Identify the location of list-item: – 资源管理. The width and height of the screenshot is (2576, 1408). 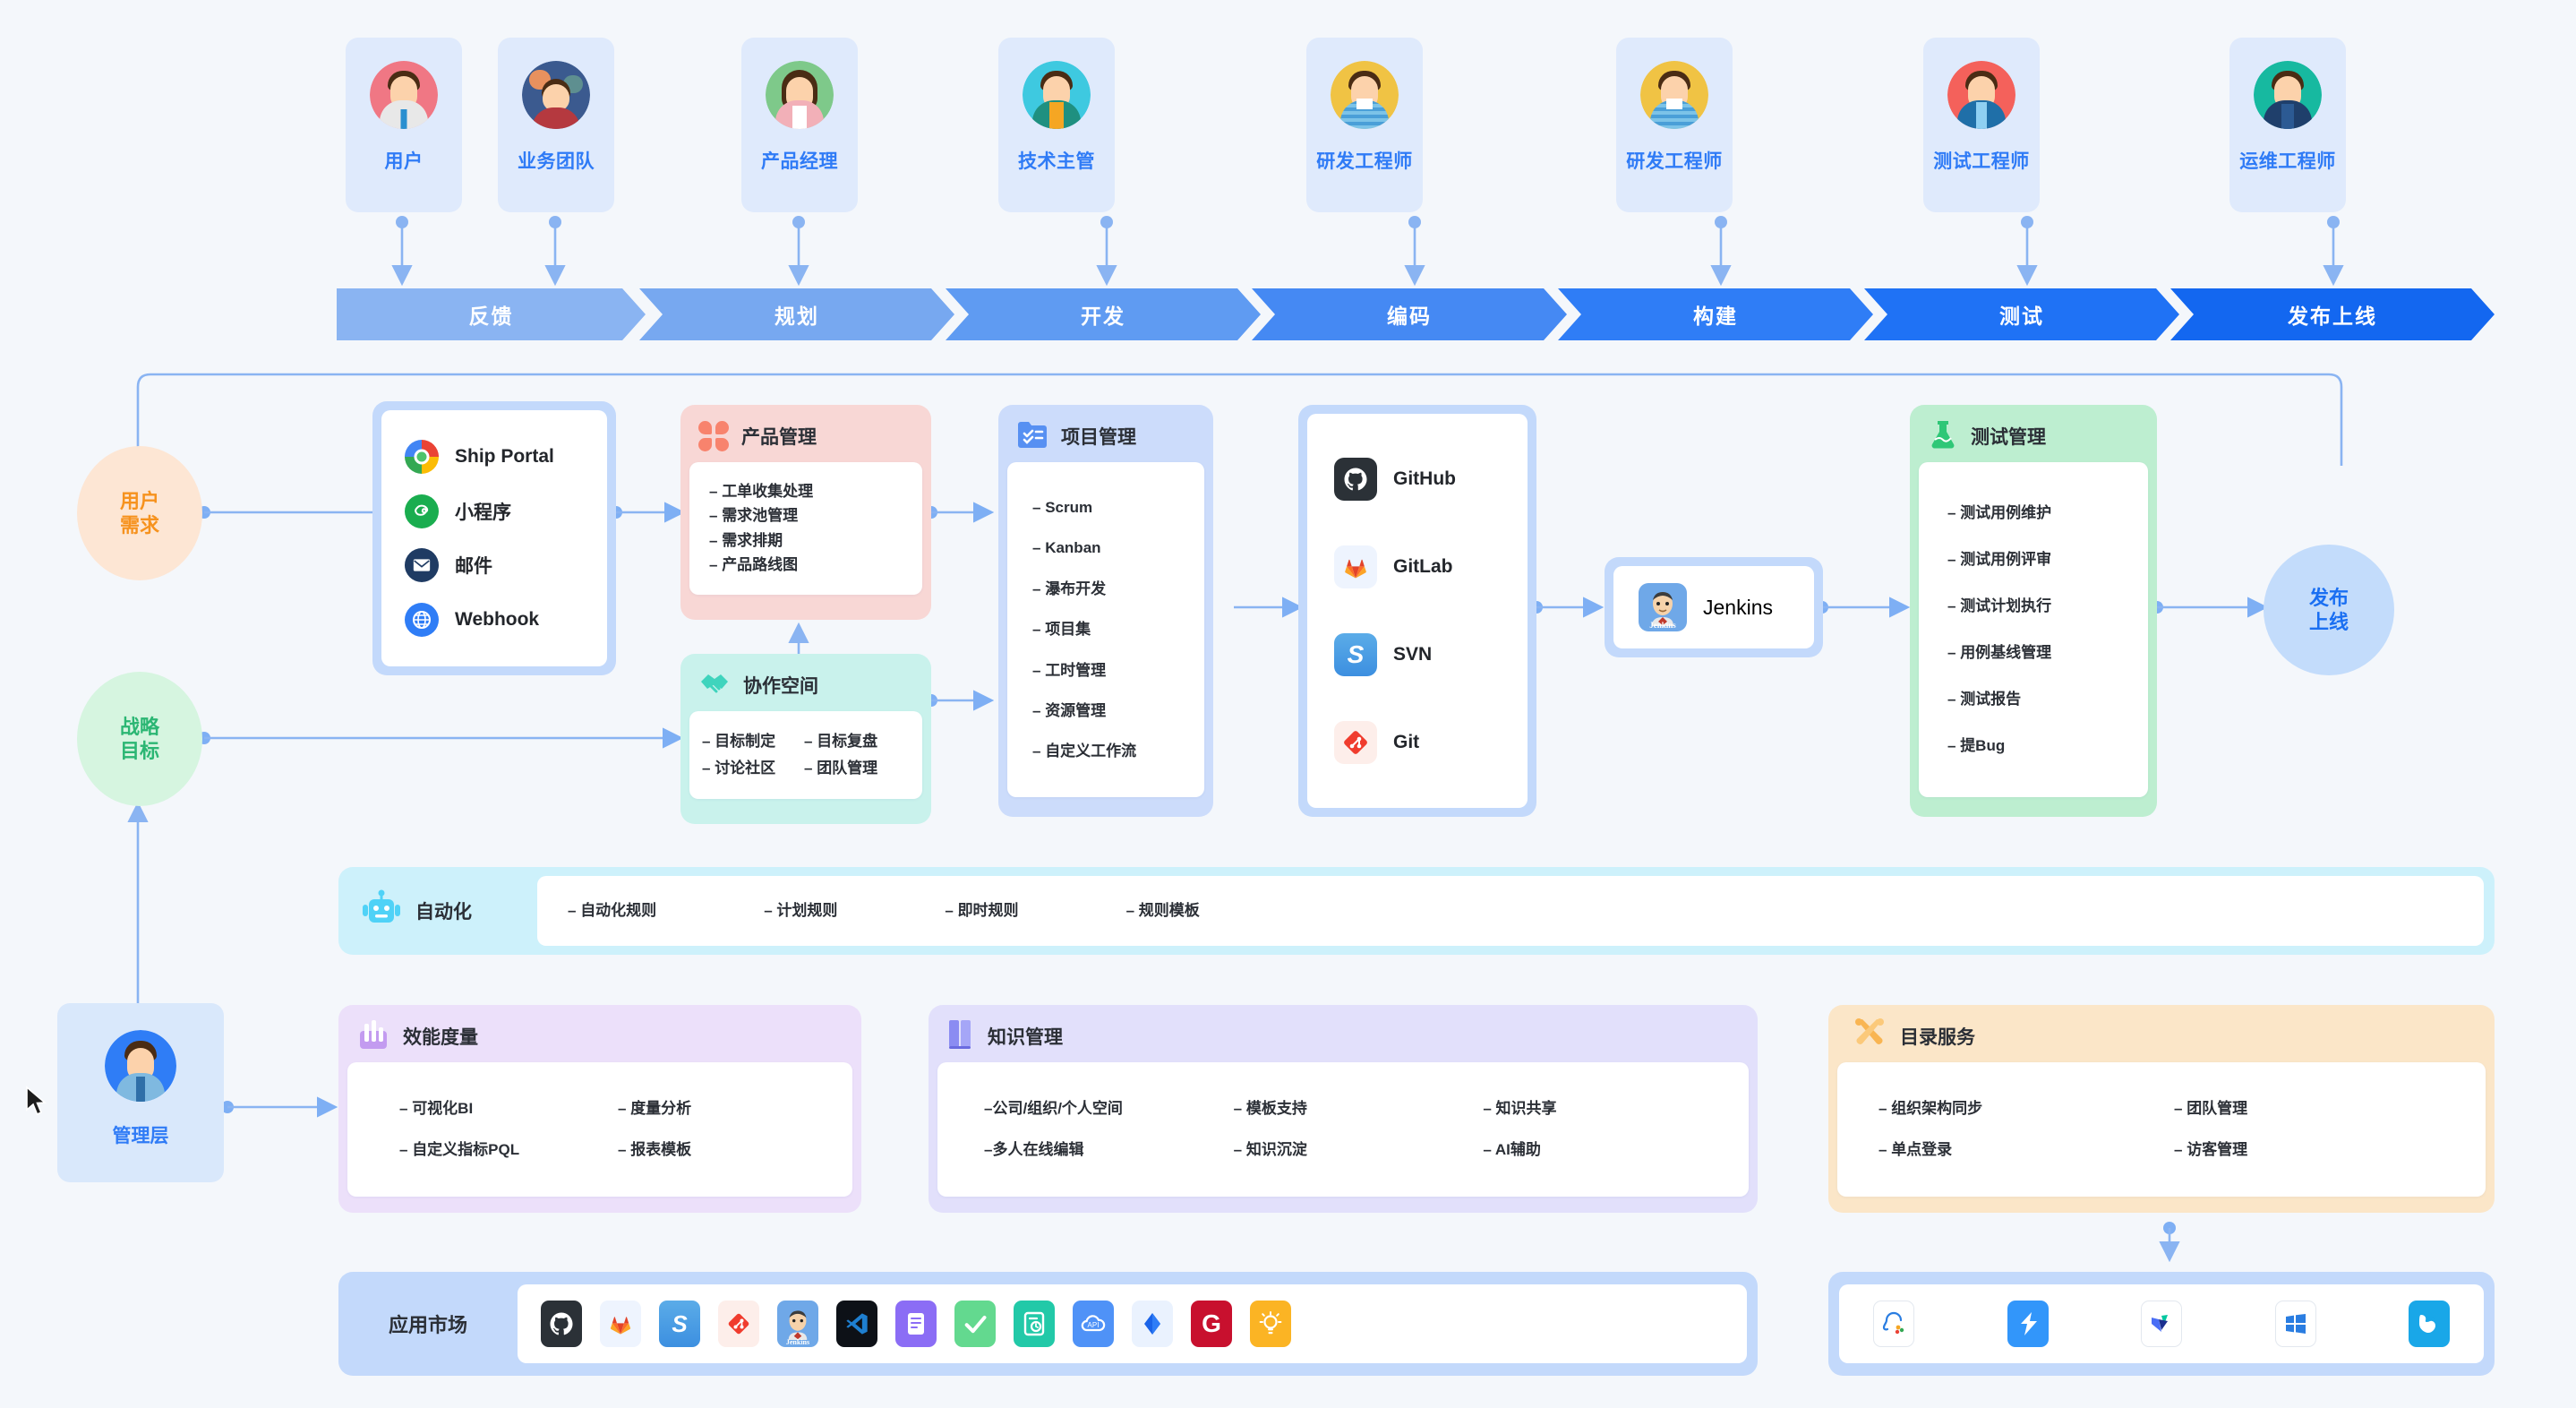
(1110, 711).